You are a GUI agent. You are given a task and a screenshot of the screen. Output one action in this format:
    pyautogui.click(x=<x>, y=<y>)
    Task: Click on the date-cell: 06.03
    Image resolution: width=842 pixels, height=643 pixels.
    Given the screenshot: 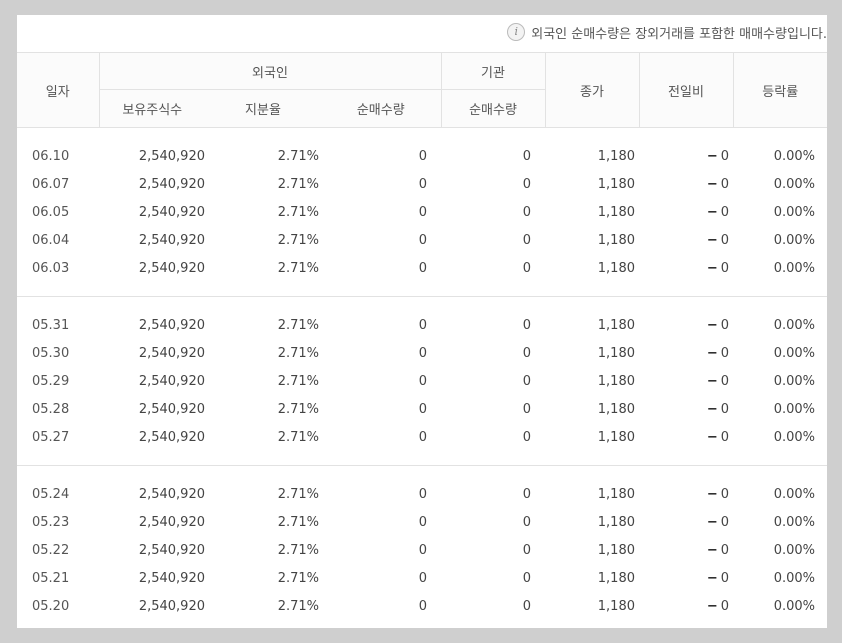 What is the action you would take?
    pyautogui.click(x=51, y=268)
    